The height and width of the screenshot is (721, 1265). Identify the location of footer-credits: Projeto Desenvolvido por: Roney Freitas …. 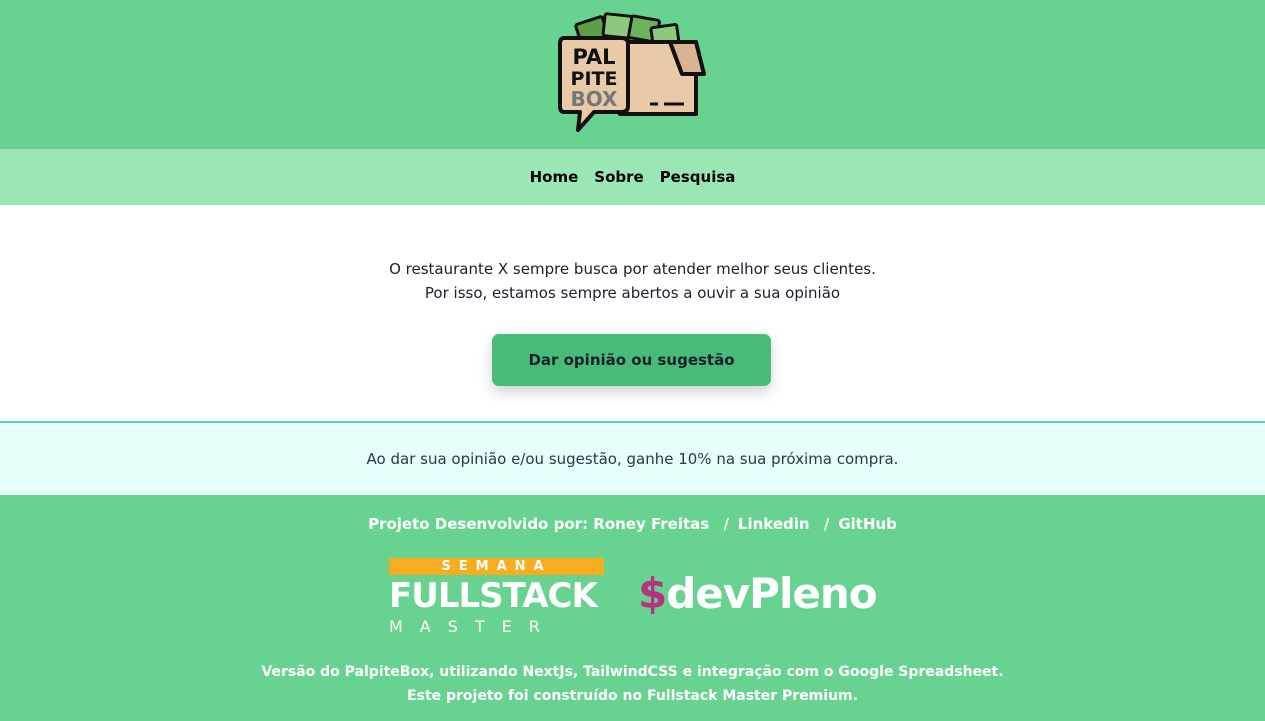
(632, 524).